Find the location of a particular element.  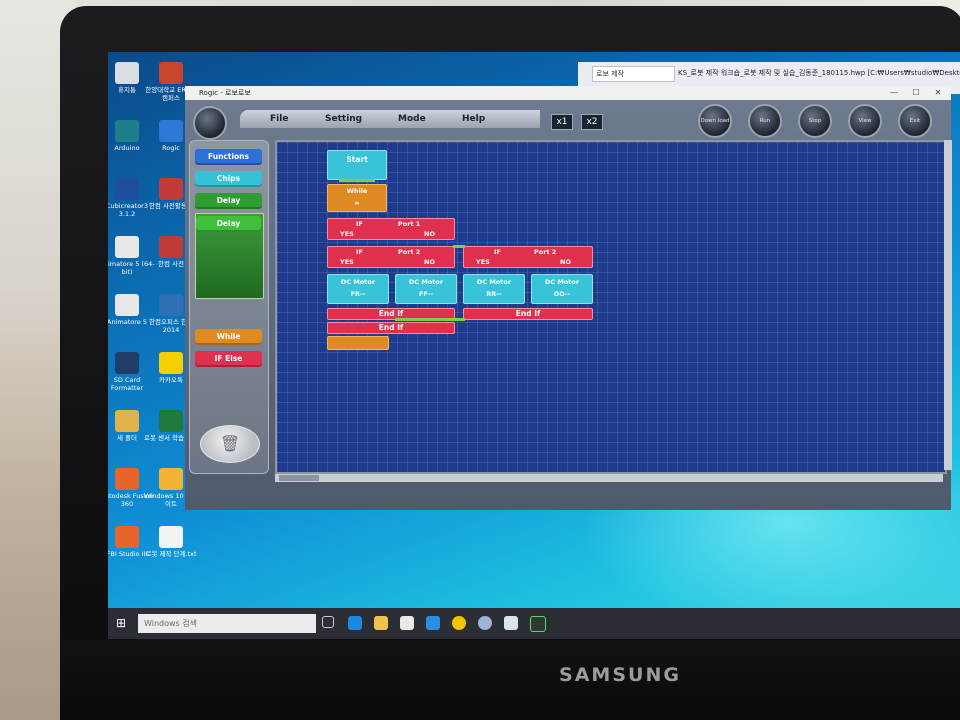

file-explorer-icon is located at coordinates (381, 623).